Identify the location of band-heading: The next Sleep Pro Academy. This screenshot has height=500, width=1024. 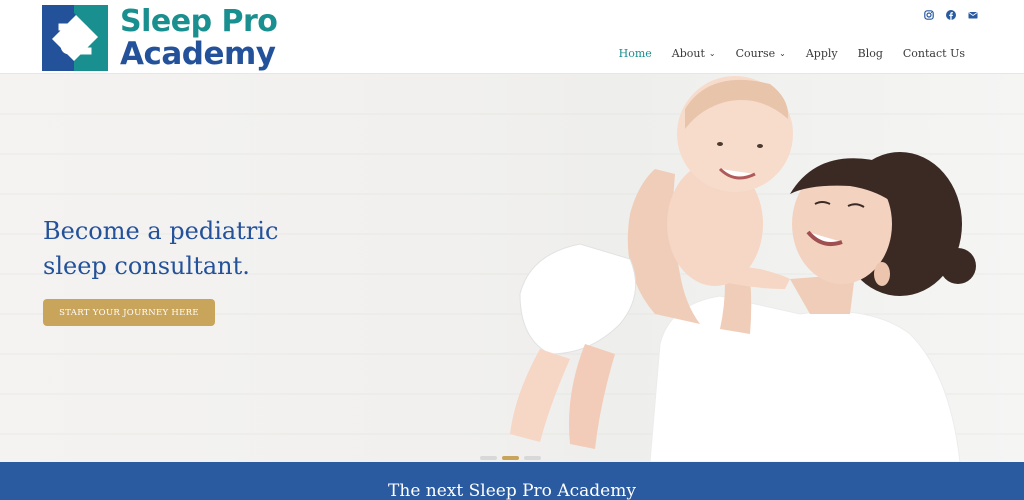
(512, 490).